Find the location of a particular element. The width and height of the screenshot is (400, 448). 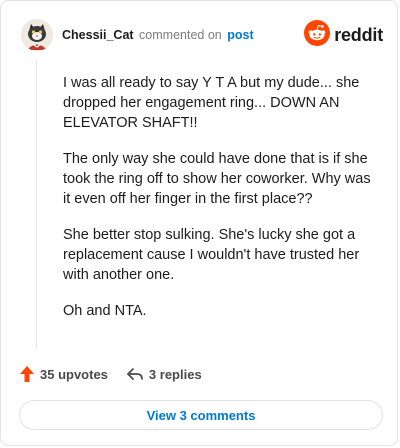

upvote-arrow-icon is located at coordinates (27, 374).